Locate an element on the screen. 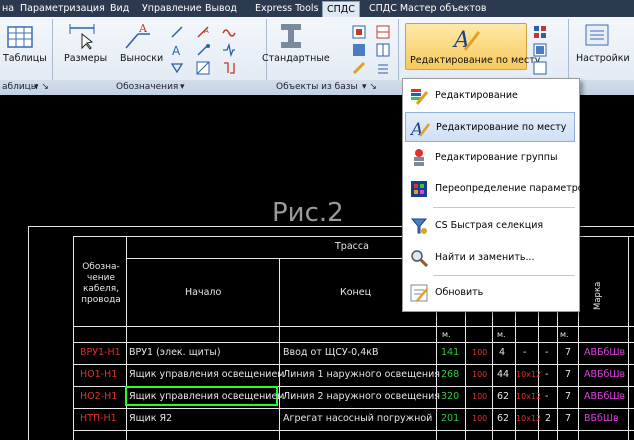  break-line-icon is located at coordinates (229, 50).